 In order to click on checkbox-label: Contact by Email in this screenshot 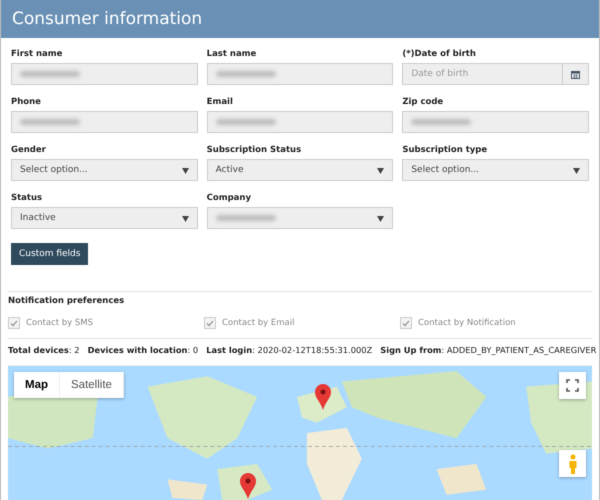, I will do `click(258, 323)`.